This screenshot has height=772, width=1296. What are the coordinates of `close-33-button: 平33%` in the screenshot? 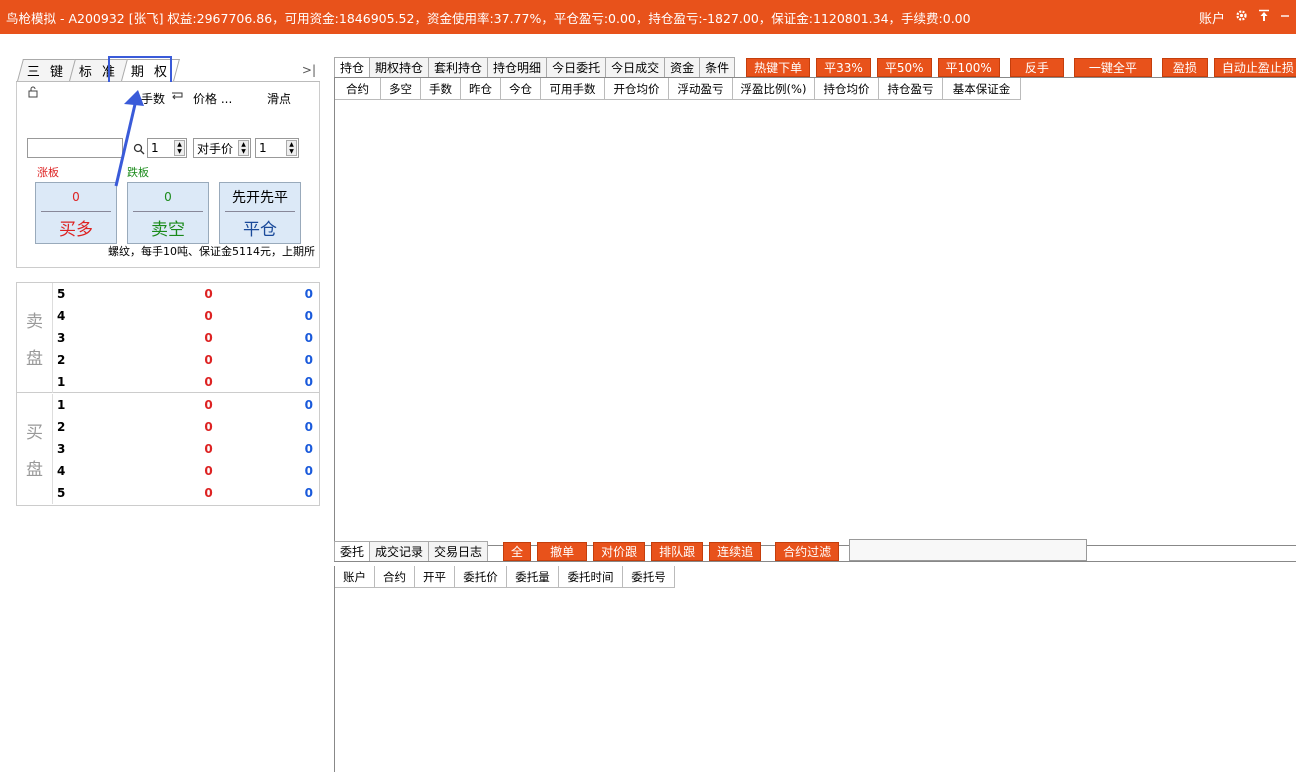 It's located at (843, 67).